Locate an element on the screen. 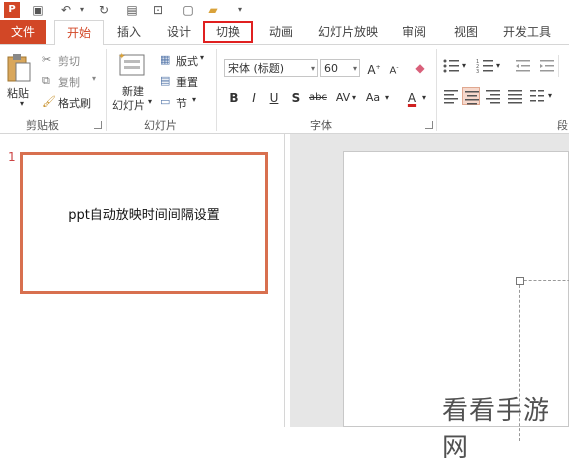  paste-button is located at coordinates (19, 68).